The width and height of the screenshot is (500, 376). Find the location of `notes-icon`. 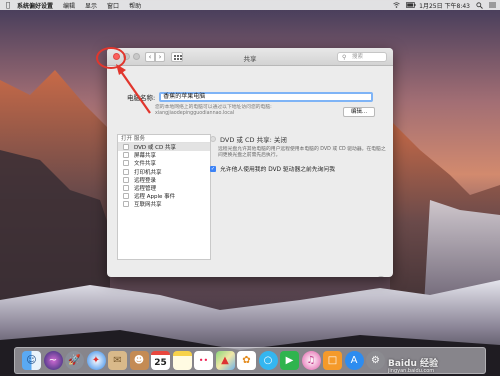

notes-icon is located at coordinates (182, 360).